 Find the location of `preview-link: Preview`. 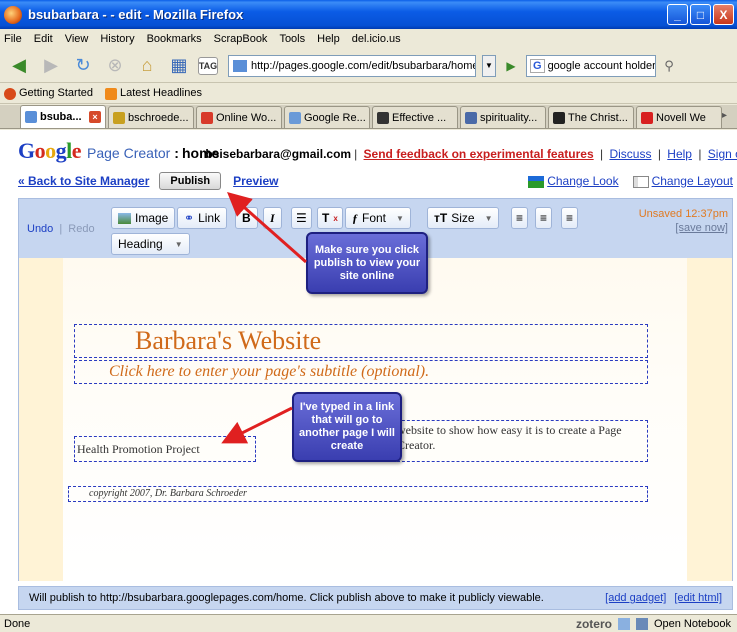

preview-link: Preview is located at coordinates (255, 181).